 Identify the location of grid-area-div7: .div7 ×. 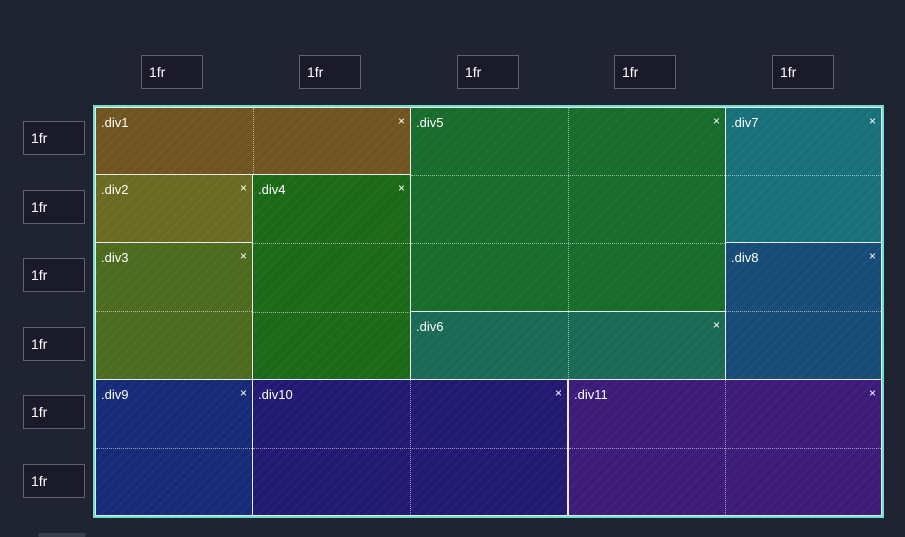
(803, 175).